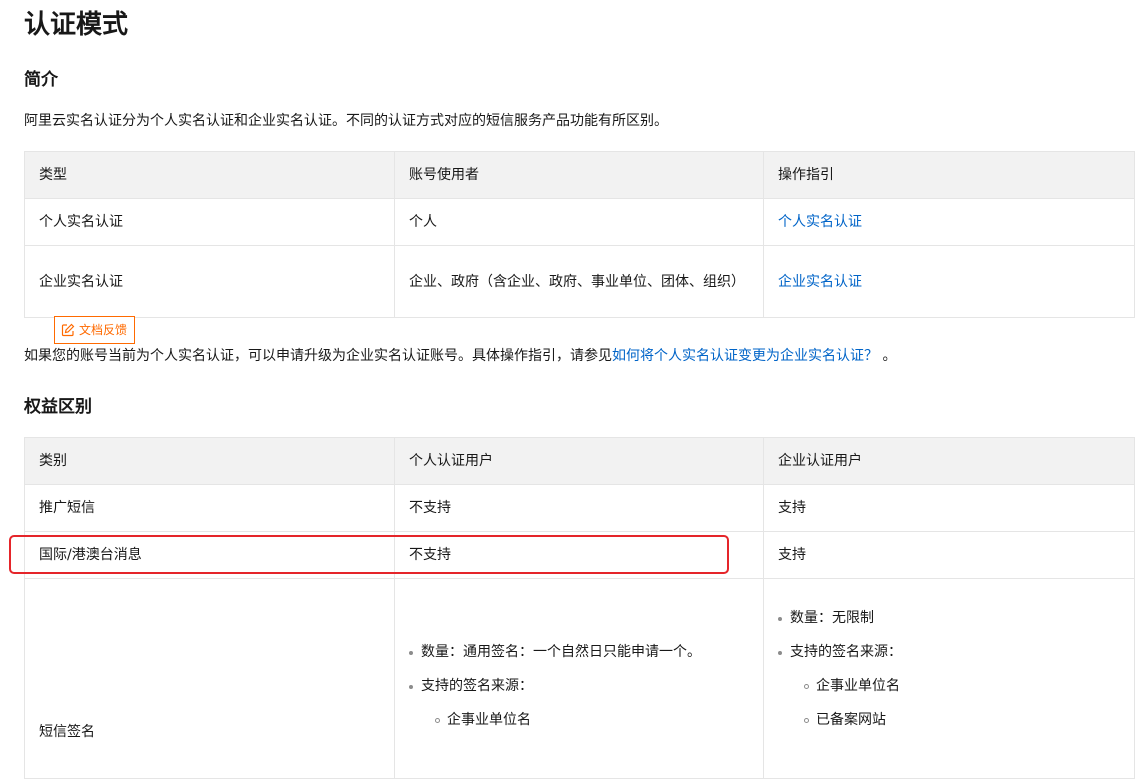 The image size is (1146, 779). What do you see at coordinates (58, 407) in the screenshot?
I see `benefits-heading: 权益区别` at bounding box center [58, 407].